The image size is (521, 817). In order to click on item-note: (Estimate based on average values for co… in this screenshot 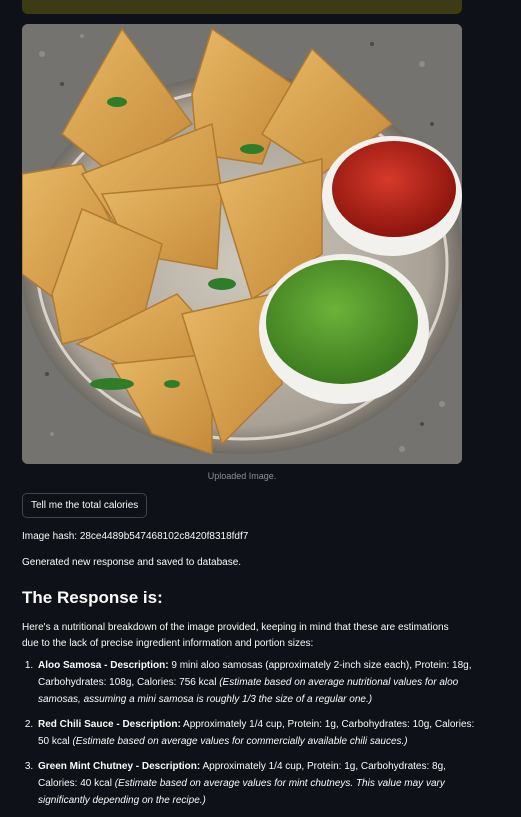, I will do `click(240, 741)`.